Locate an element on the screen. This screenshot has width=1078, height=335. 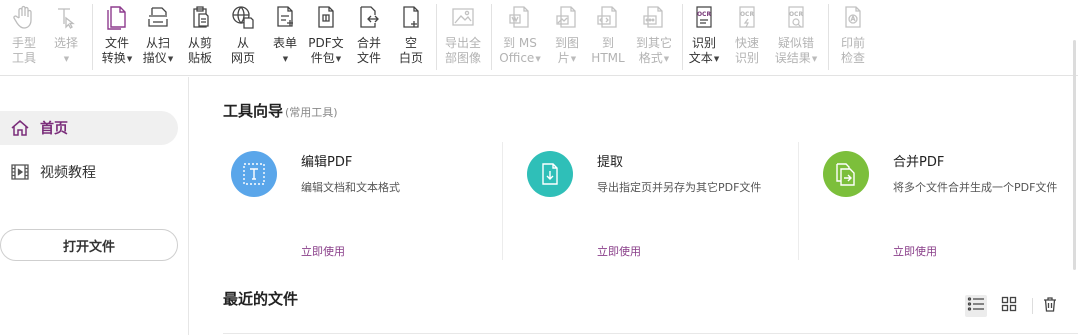
card-title: 编辑PDF is located at coordinates (327, 162).